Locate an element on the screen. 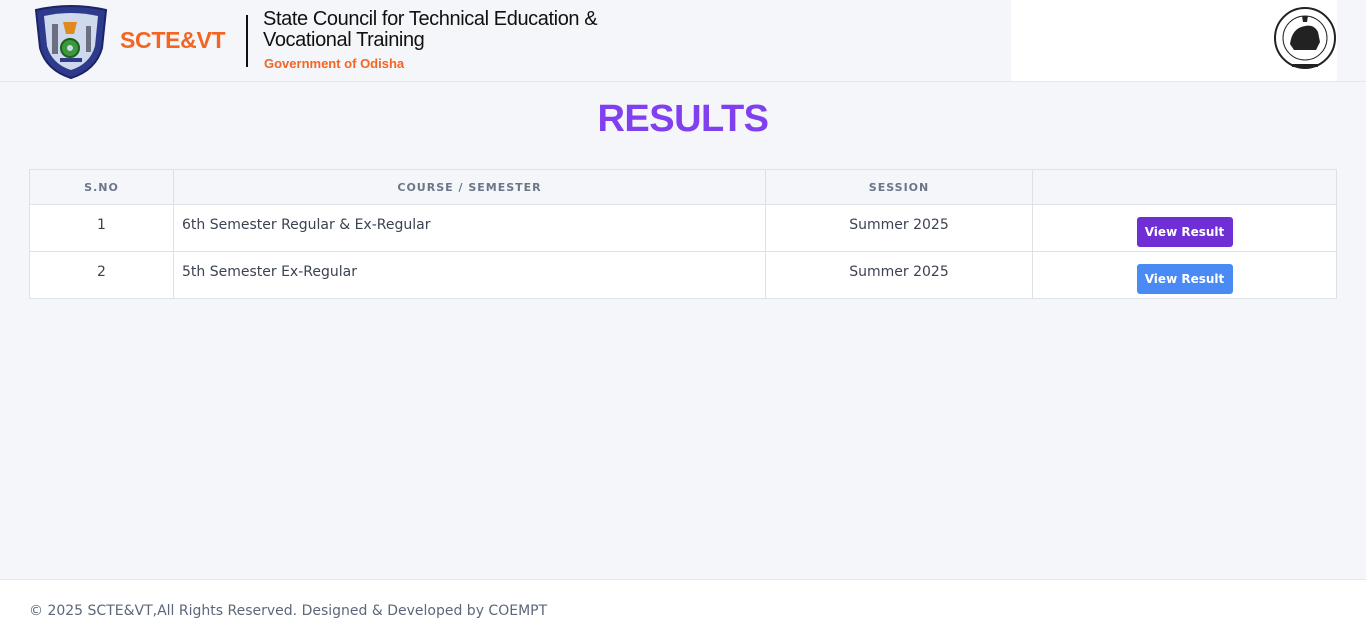  header-sno: S.NO is located at coordinates (101, 187).